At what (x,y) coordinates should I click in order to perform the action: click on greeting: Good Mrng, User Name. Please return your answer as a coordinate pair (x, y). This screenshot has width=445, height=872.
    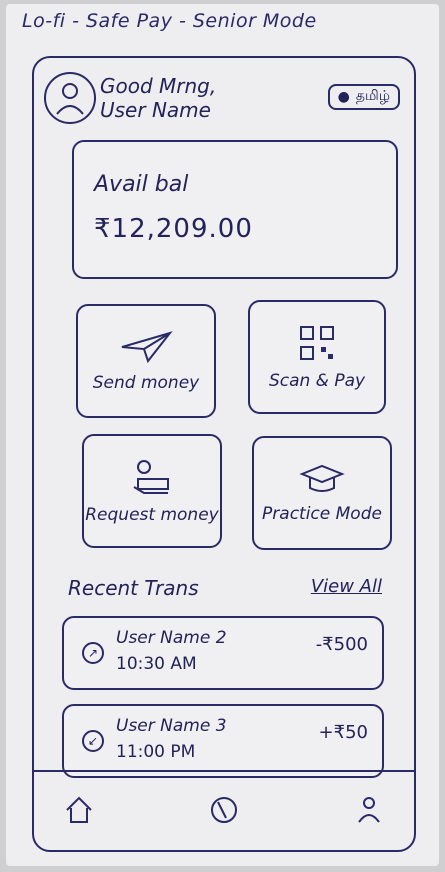
    Looking at the image, I should click on (158, 98).